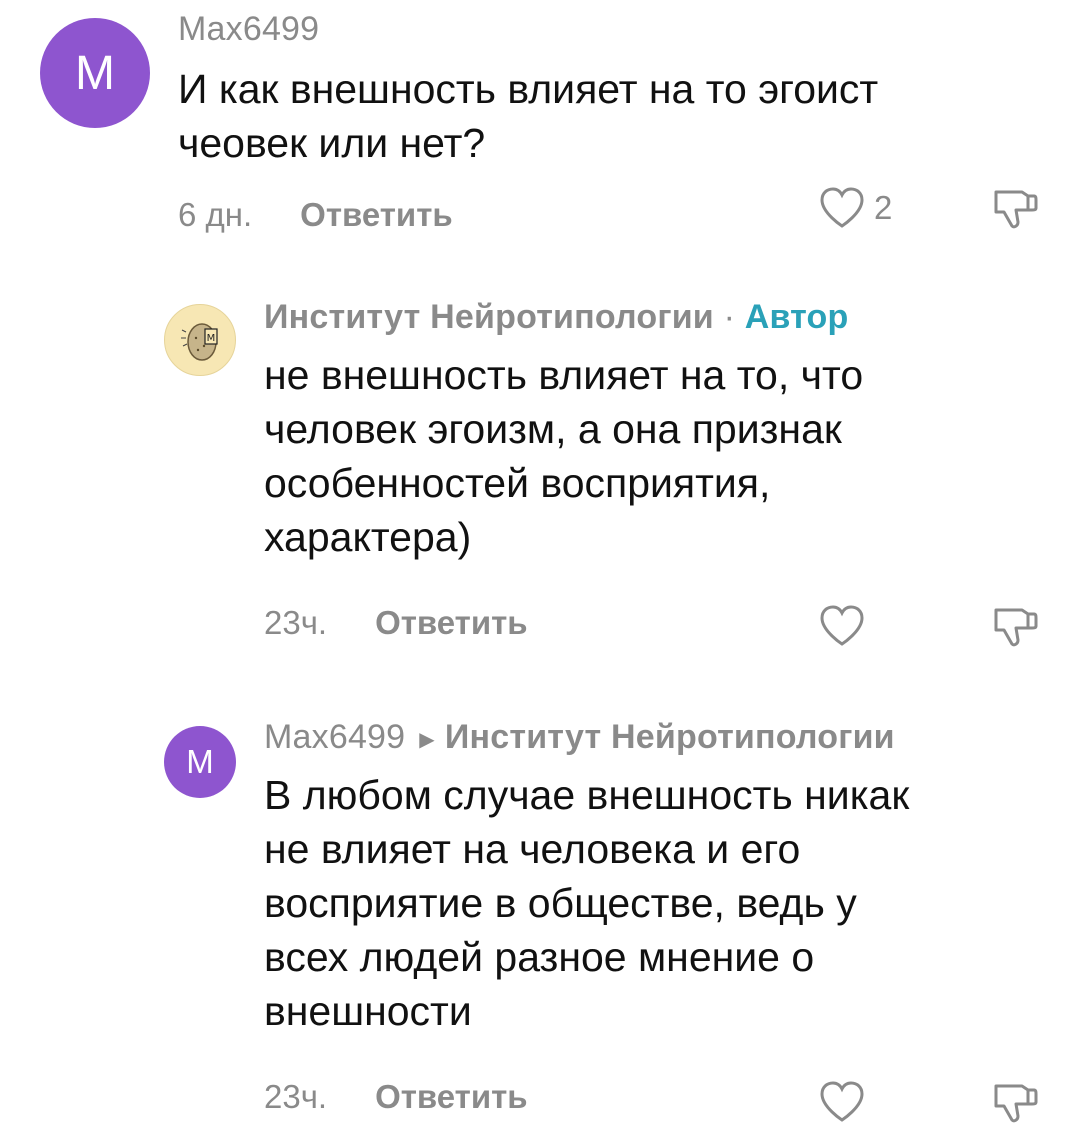 The image size is (1080, 1144). Describe the element at coordinates (211, 338) in the screenshot. I see `svg-text: M` at that location.